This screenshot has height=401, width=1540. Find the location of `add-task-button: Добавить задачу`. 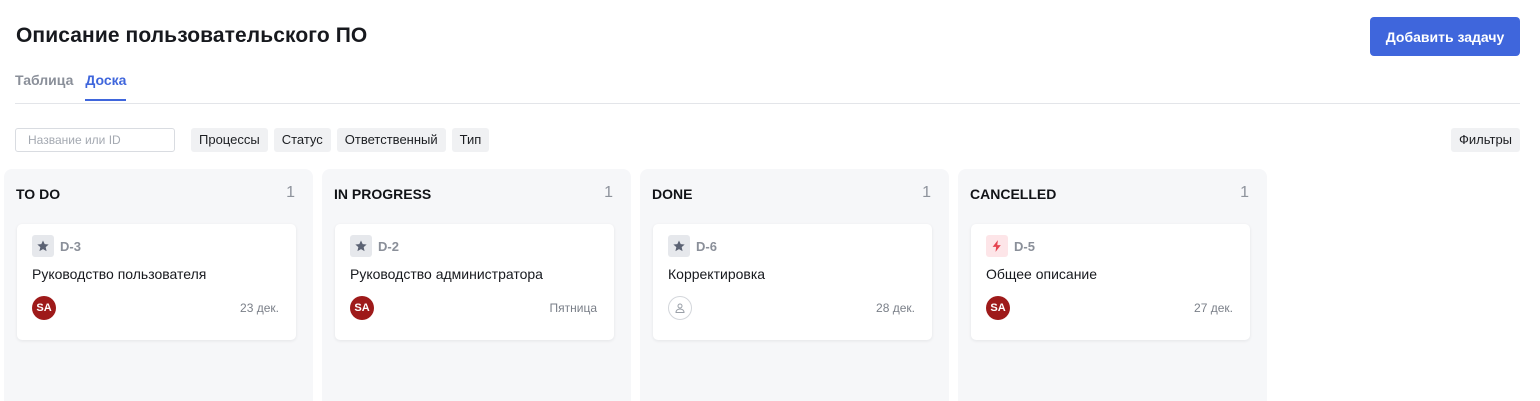

add-task-button: Добавить задачу is located at coordinates (1445, 36).